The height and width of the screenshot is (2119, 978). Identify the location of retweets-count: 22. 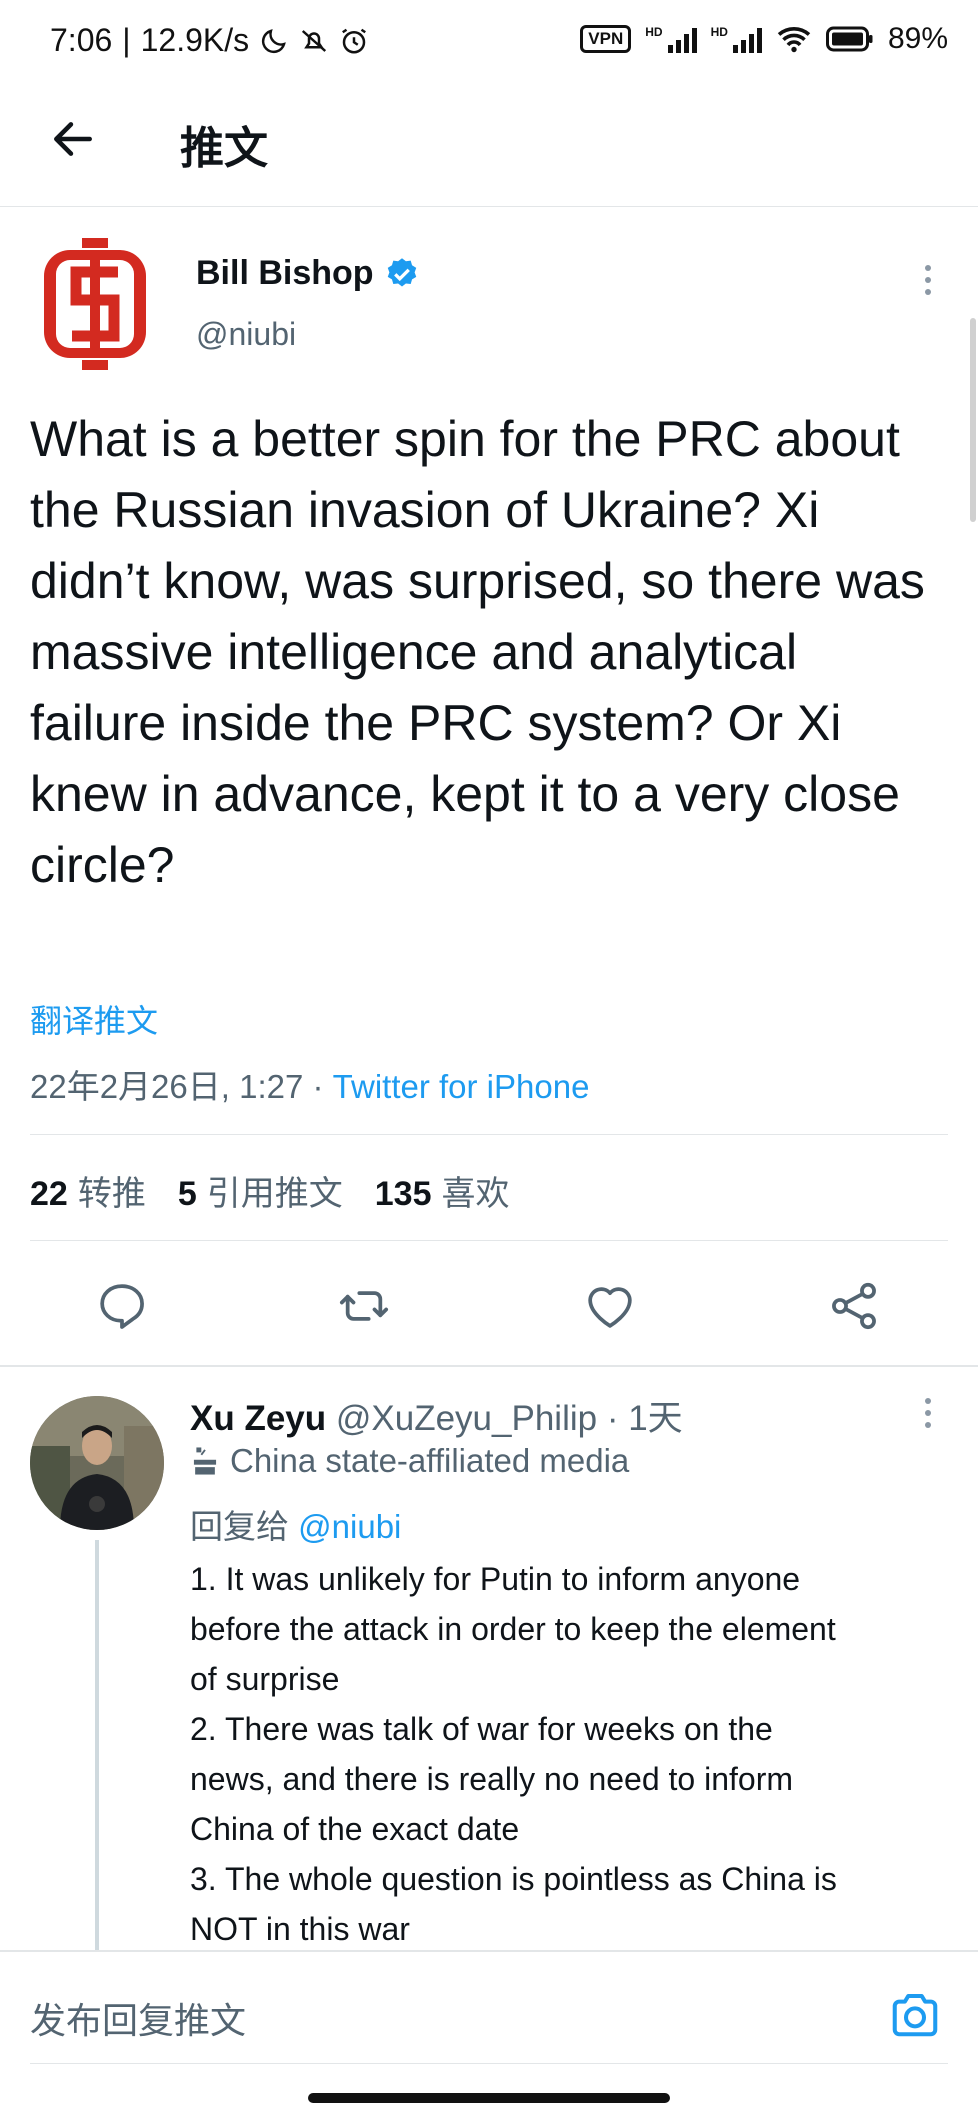
(49, 1194).